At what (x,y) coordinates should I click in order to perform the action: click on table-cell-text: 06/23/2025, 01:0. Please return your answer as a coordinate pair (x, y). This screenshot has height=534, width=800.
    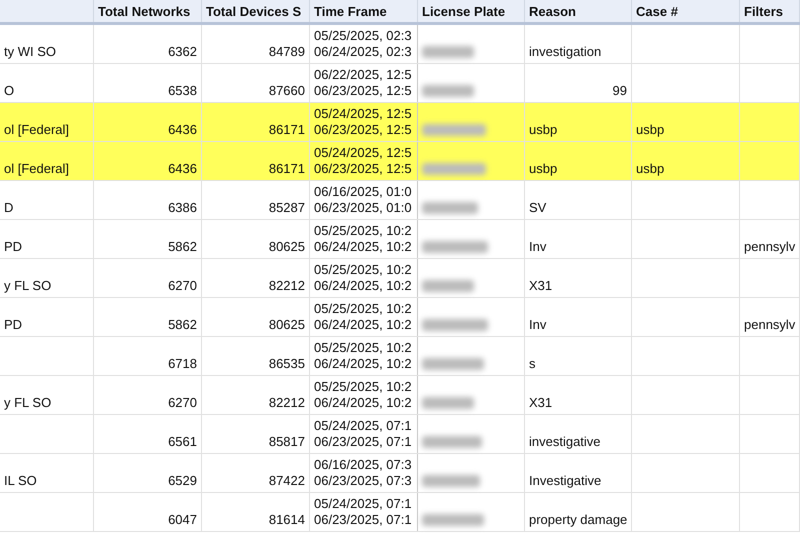
    Looking at the image, I should click on (363, 208).